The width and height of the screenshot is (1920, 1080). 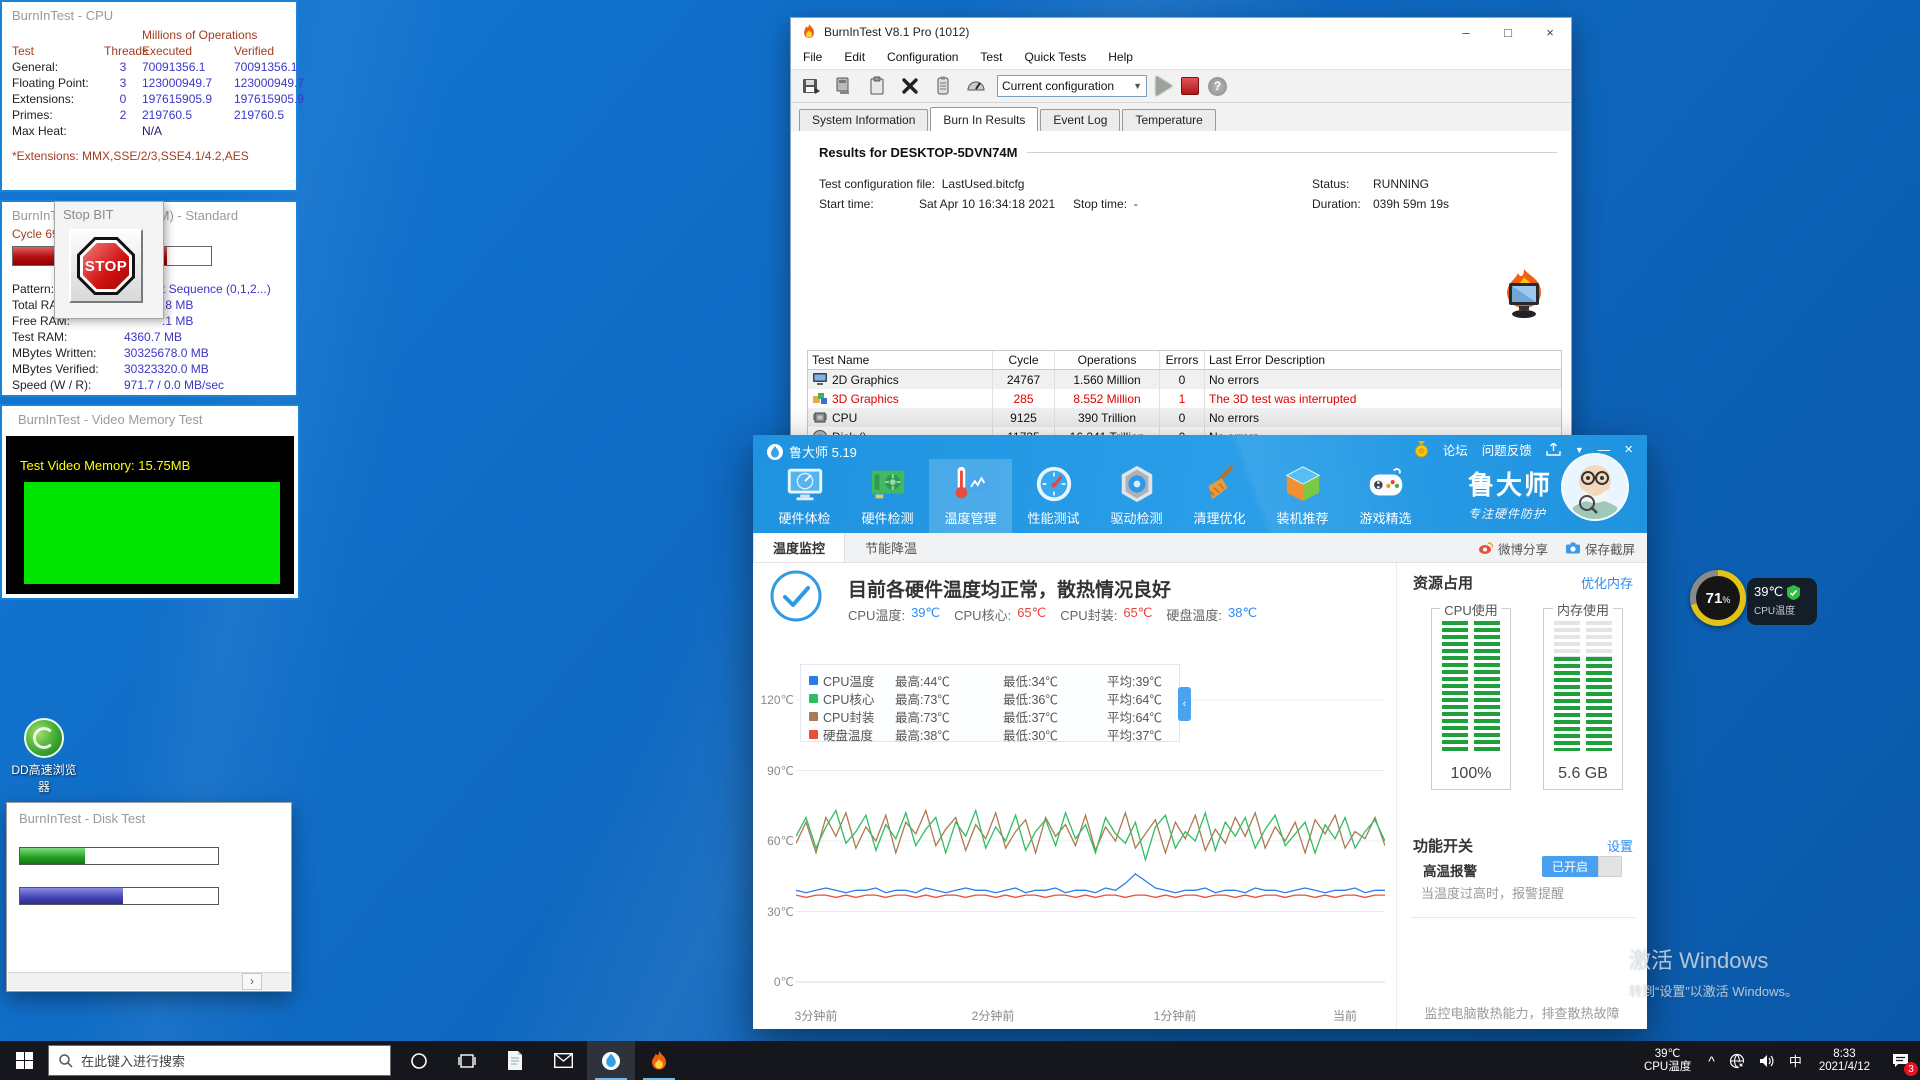 I want to click on cortana-button, so click(x=419, y=1060).